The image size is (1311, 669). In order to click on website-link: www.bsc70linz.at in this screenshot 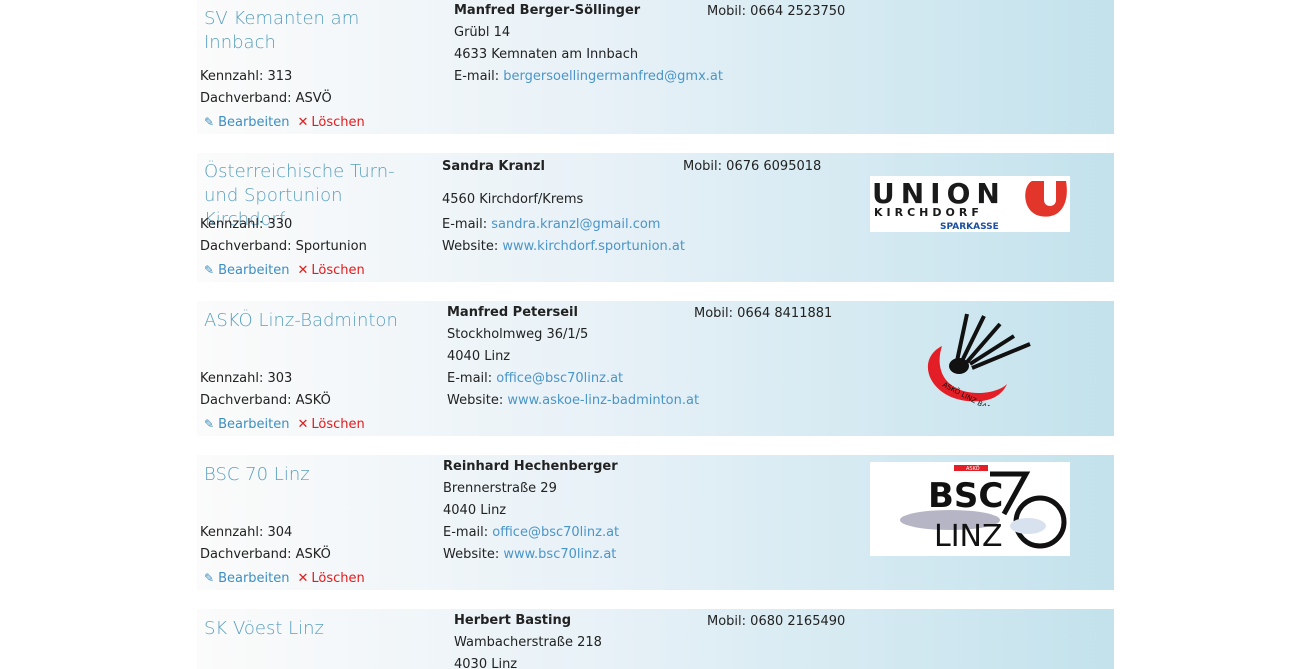, I will do `click(559, 554)`.